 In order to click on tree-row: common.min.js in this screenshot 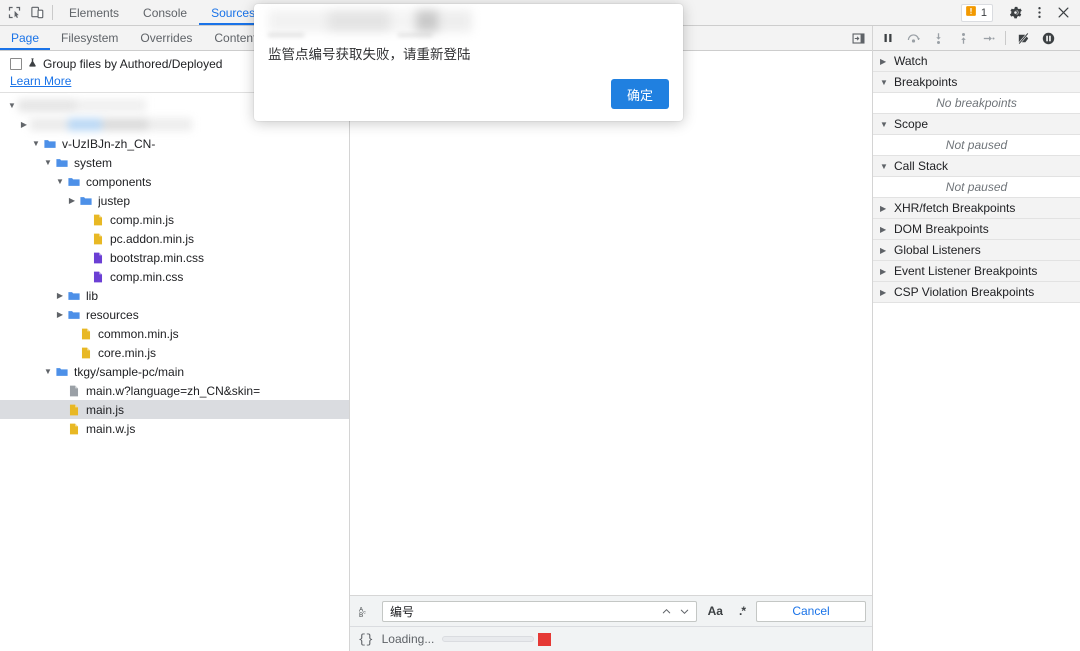, I will do `click(174, 333)`.